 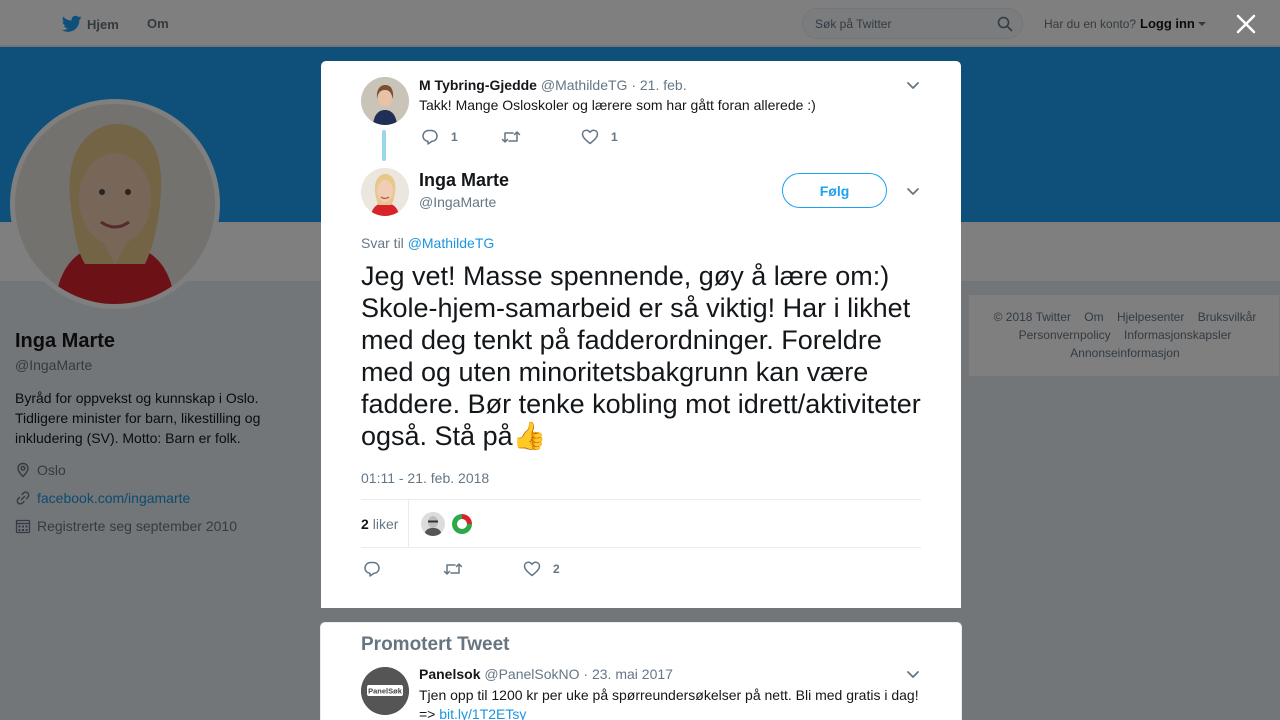 What do you see at coordinates (584, 85) in the screenshot?
I see `parent-author-handle: @MathildeTG` at bounding box center [584, 85].